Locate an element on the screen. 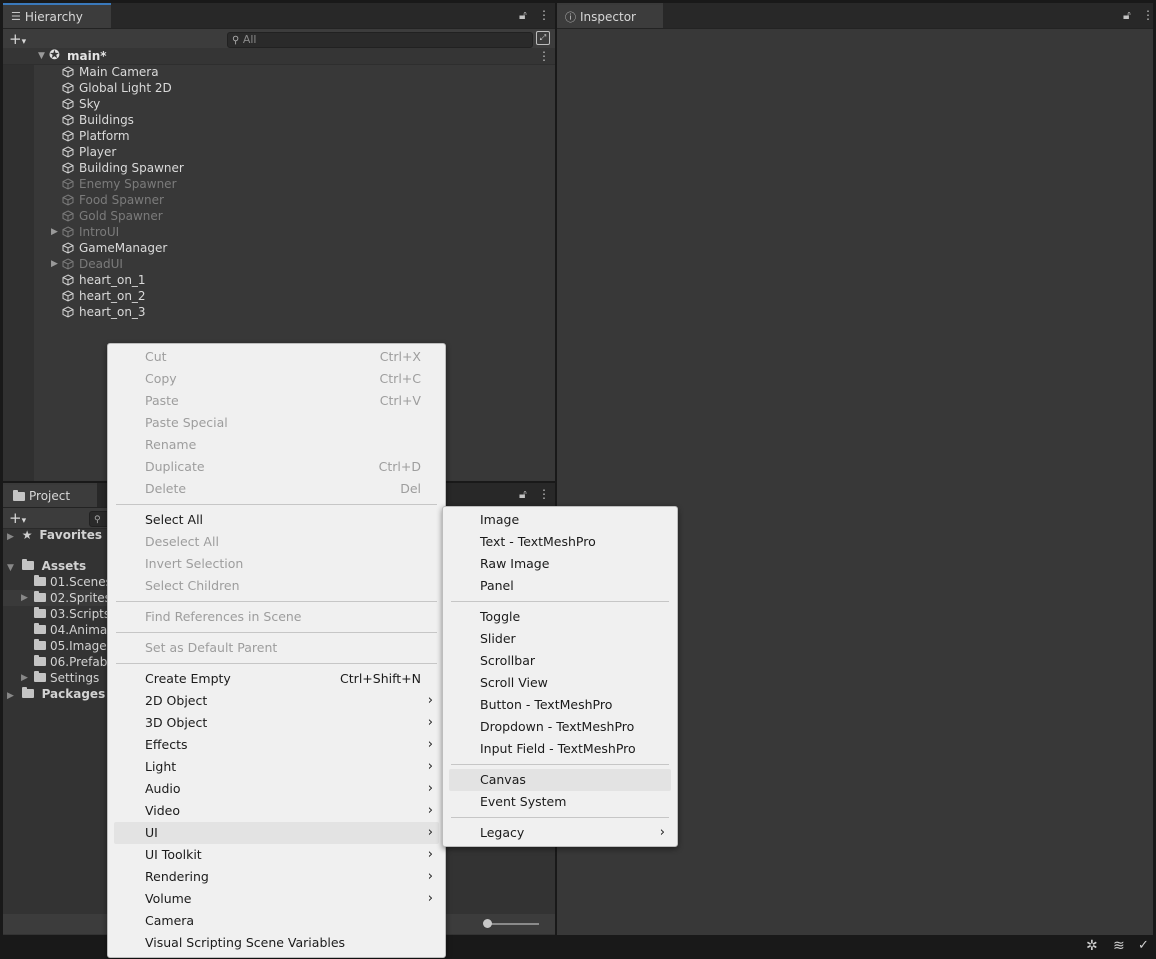  menu-item-text-textmeshpro: Text - TextMeshPro is located at coordinates (560, 542).